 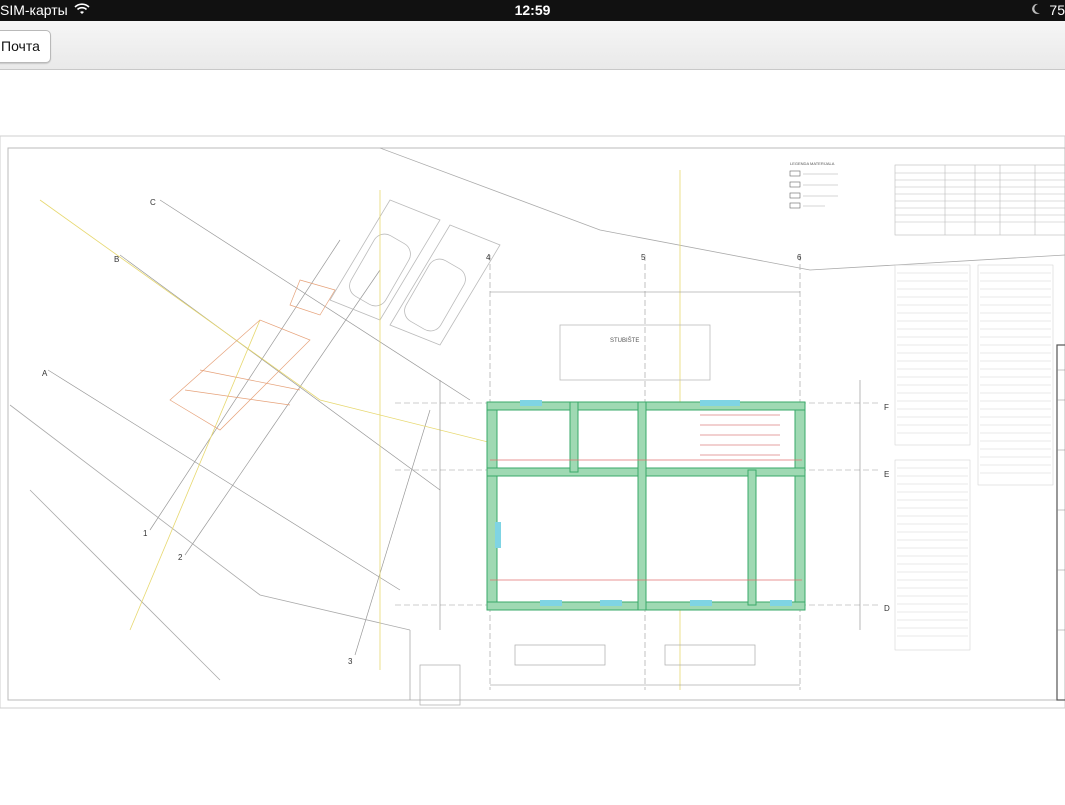 I want to click on axis-label-4: 4, so click(x=488, y=257).